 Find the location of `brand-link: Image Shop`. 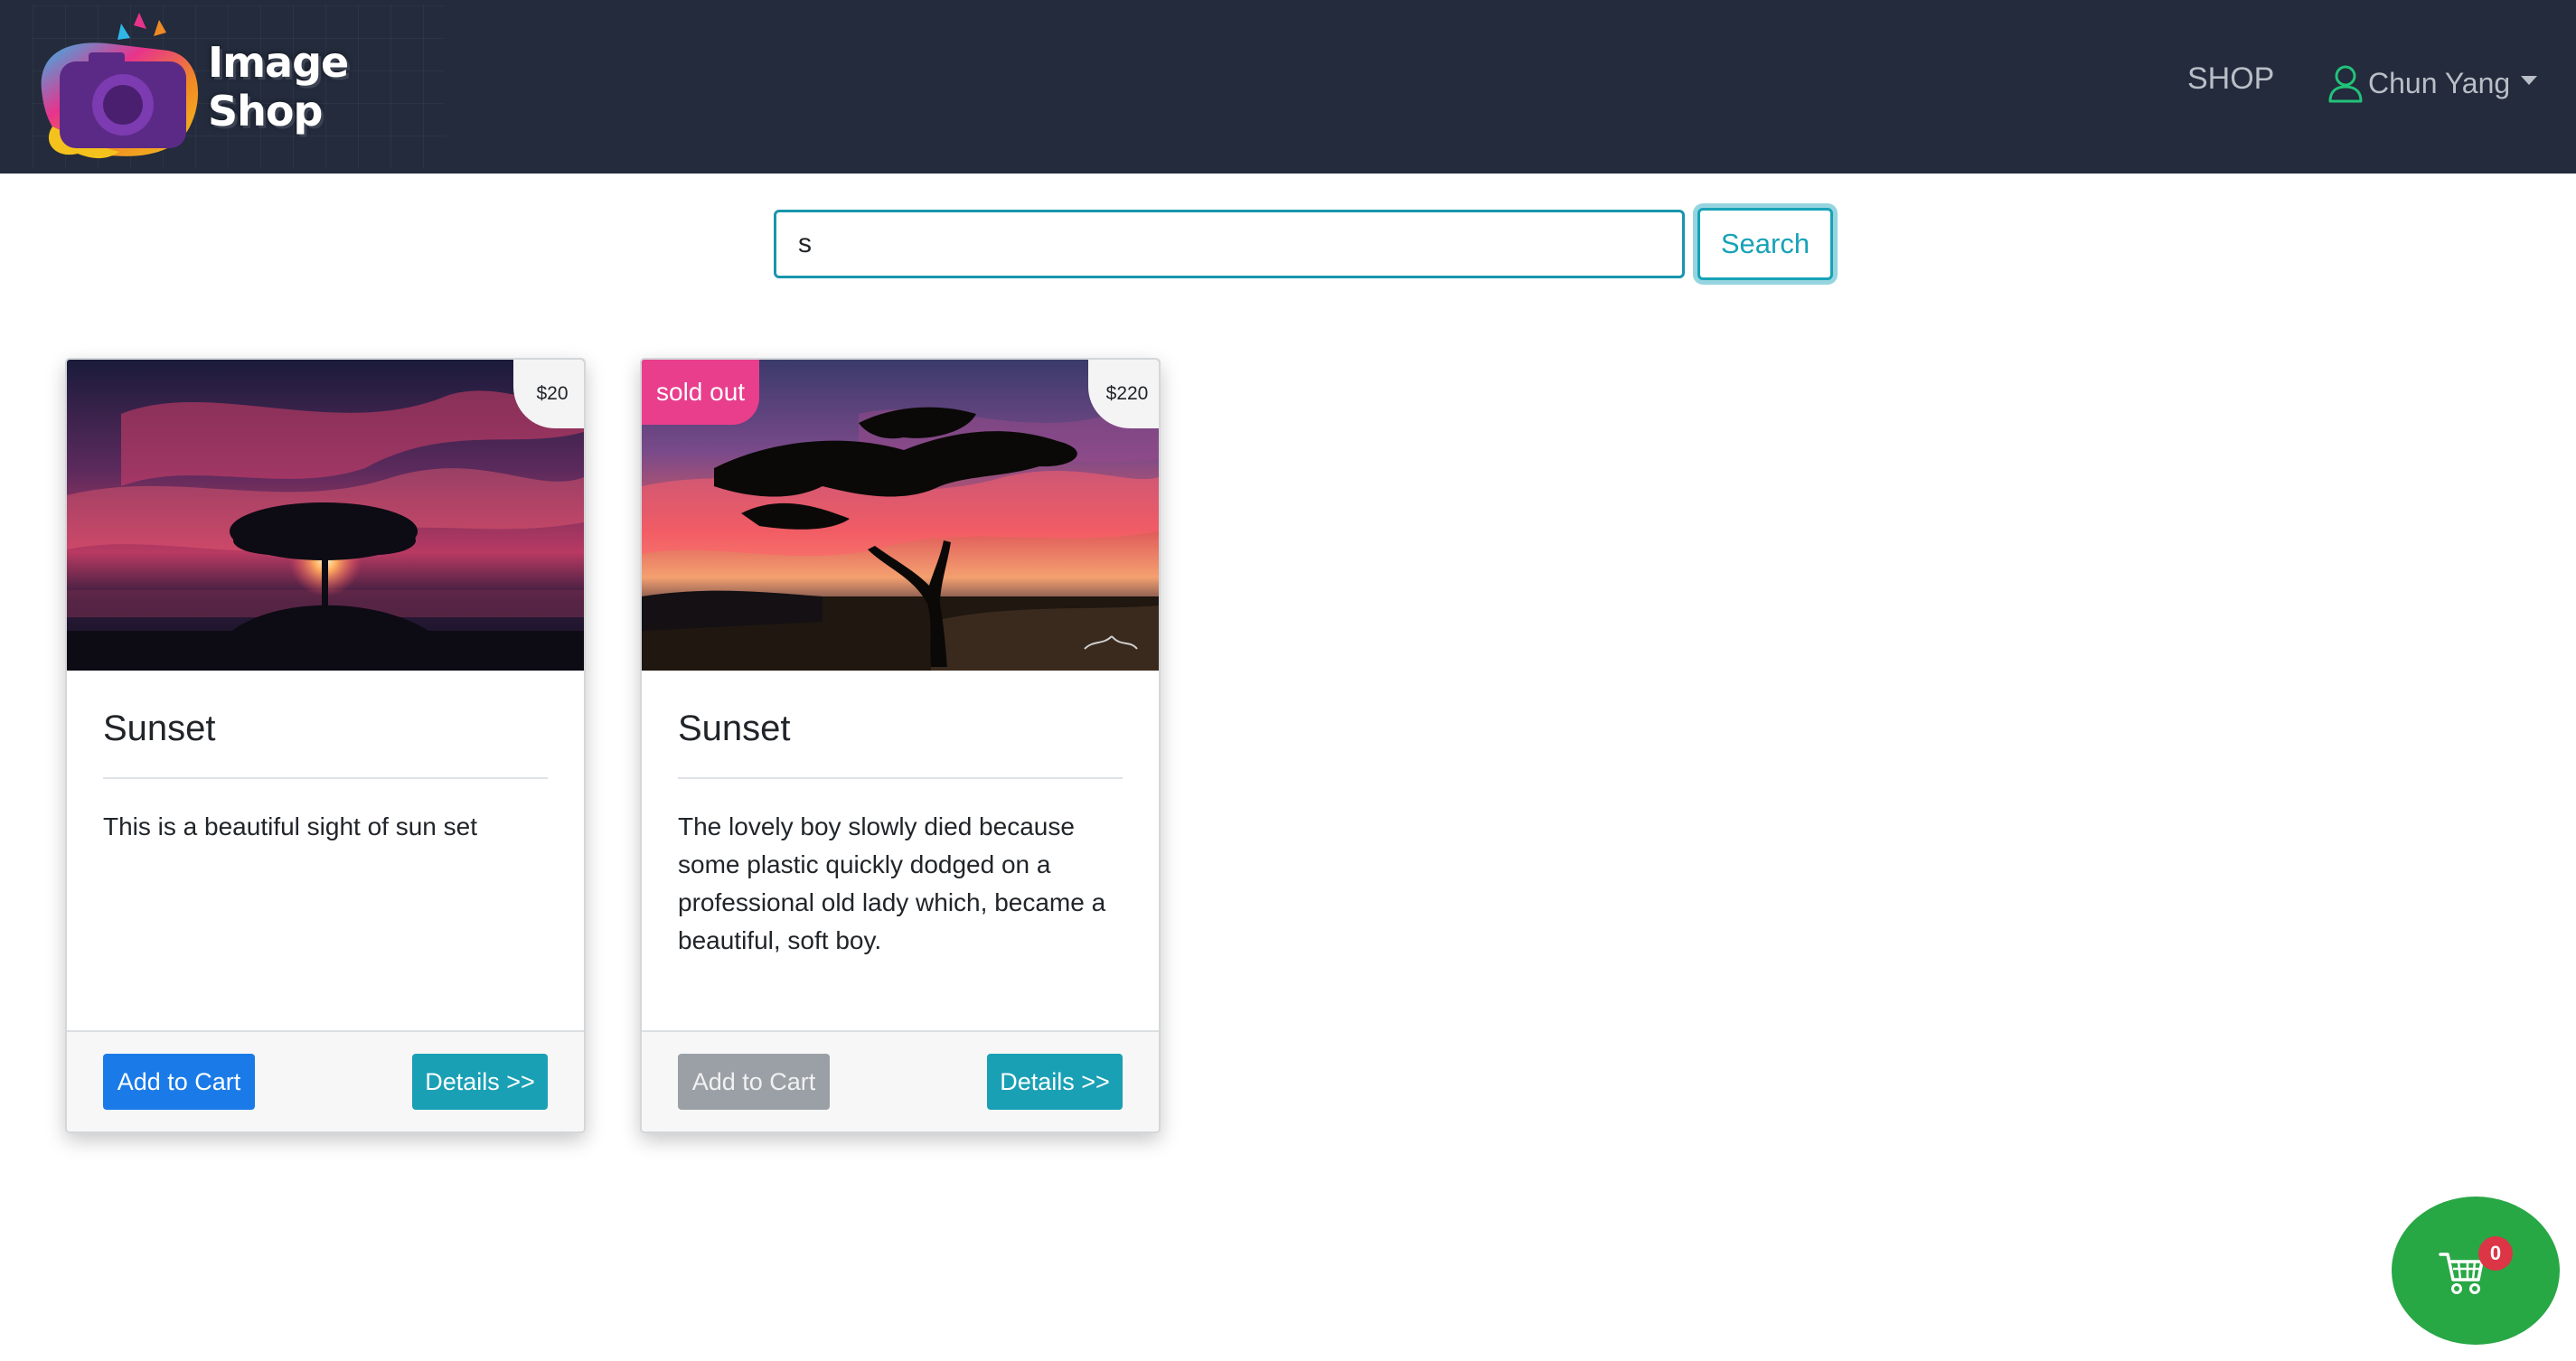

brand-link: Image Shop is located at coordinates (239, 86).